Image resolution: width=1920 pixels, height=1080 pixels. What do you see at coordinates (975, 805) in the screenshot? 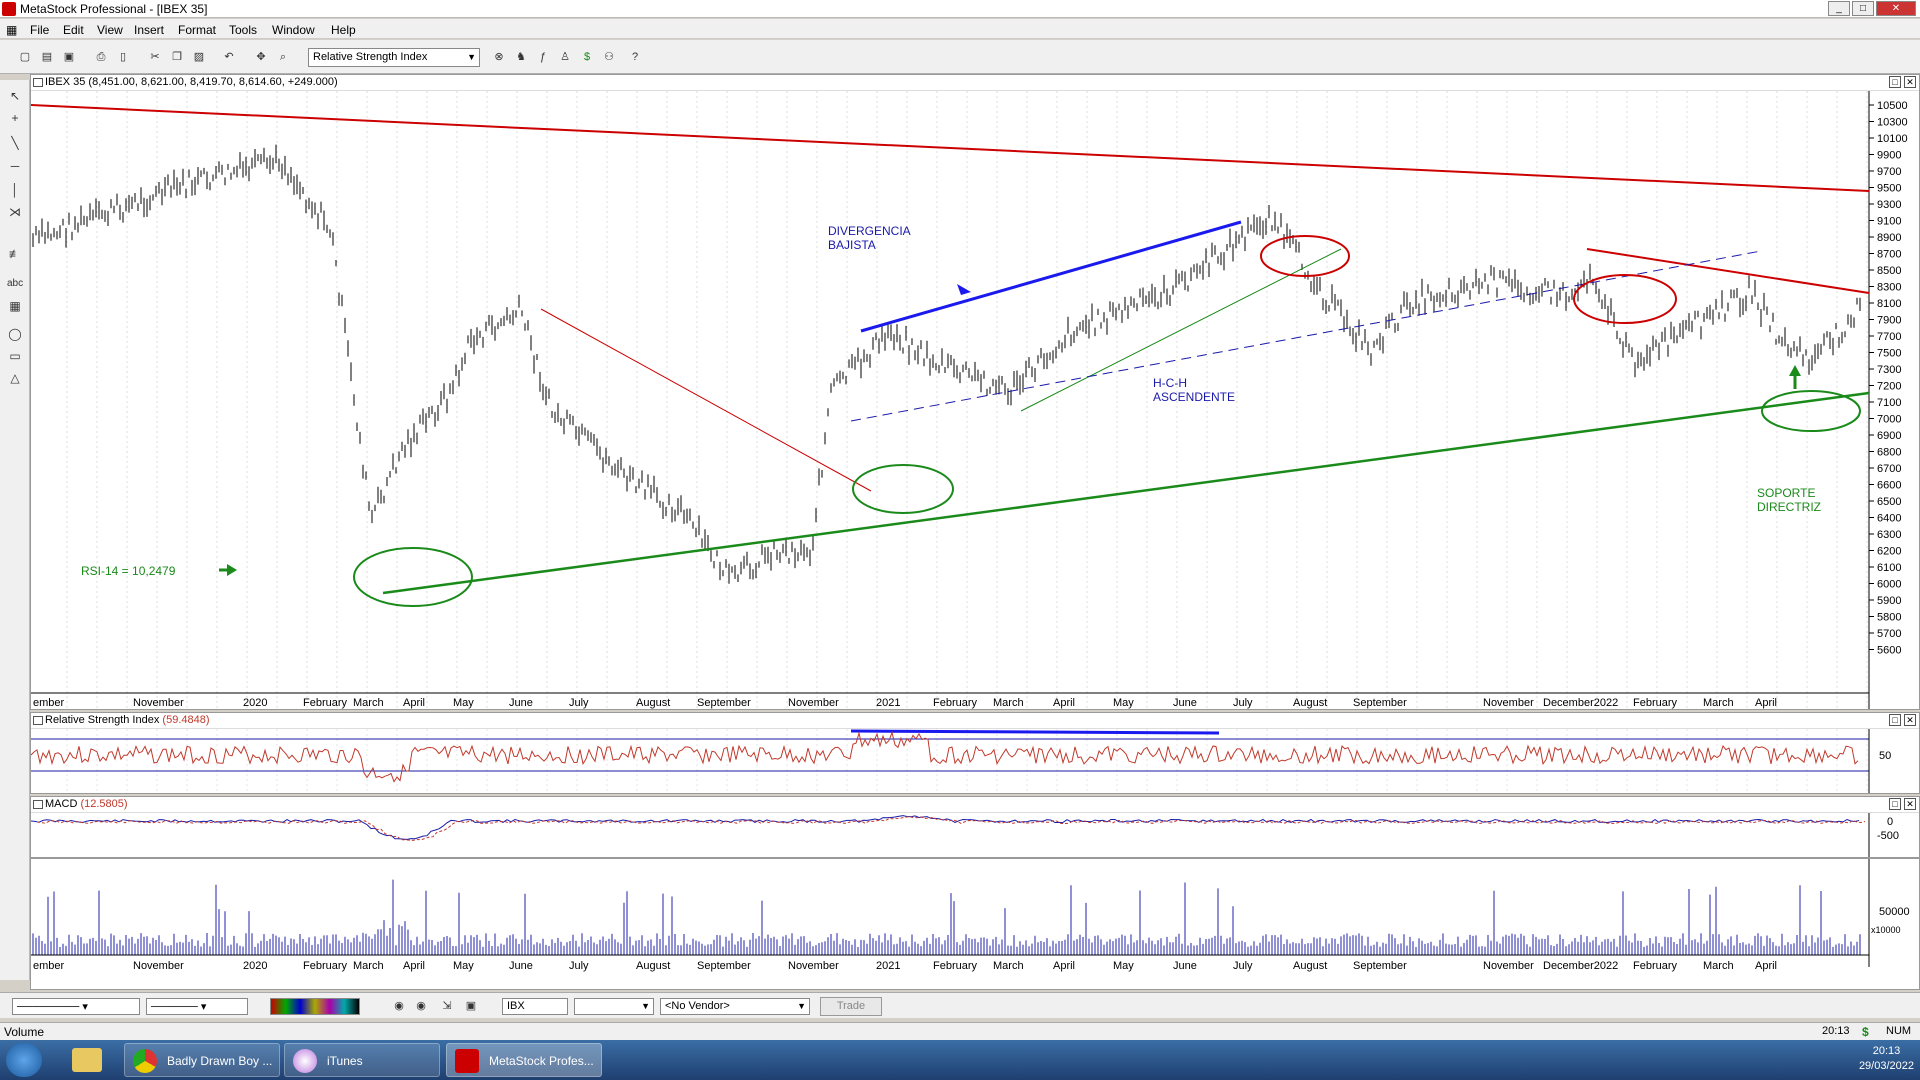
I see `macd-pane-header: MACD (12.5805) □ ✕` at bounding box center [975, 805].